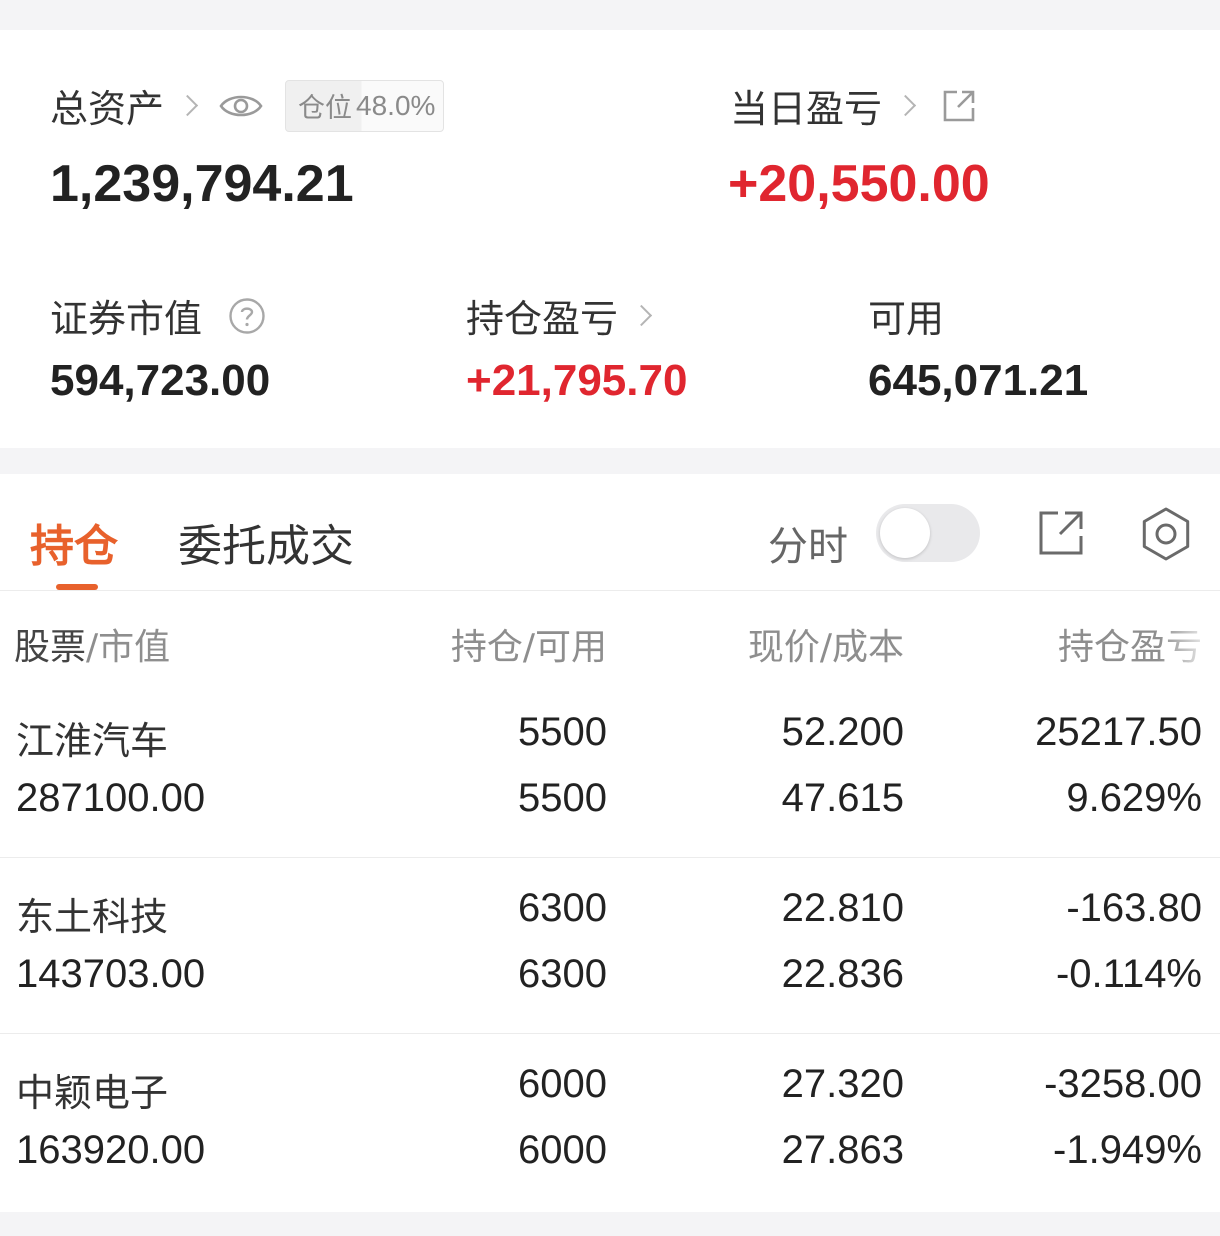 This screenshot has height=1236, width=1220. Describe the element at coordinates (542, 319) in the screenshot. I see `holding-pl-label: 持仓盈亏` at that location.